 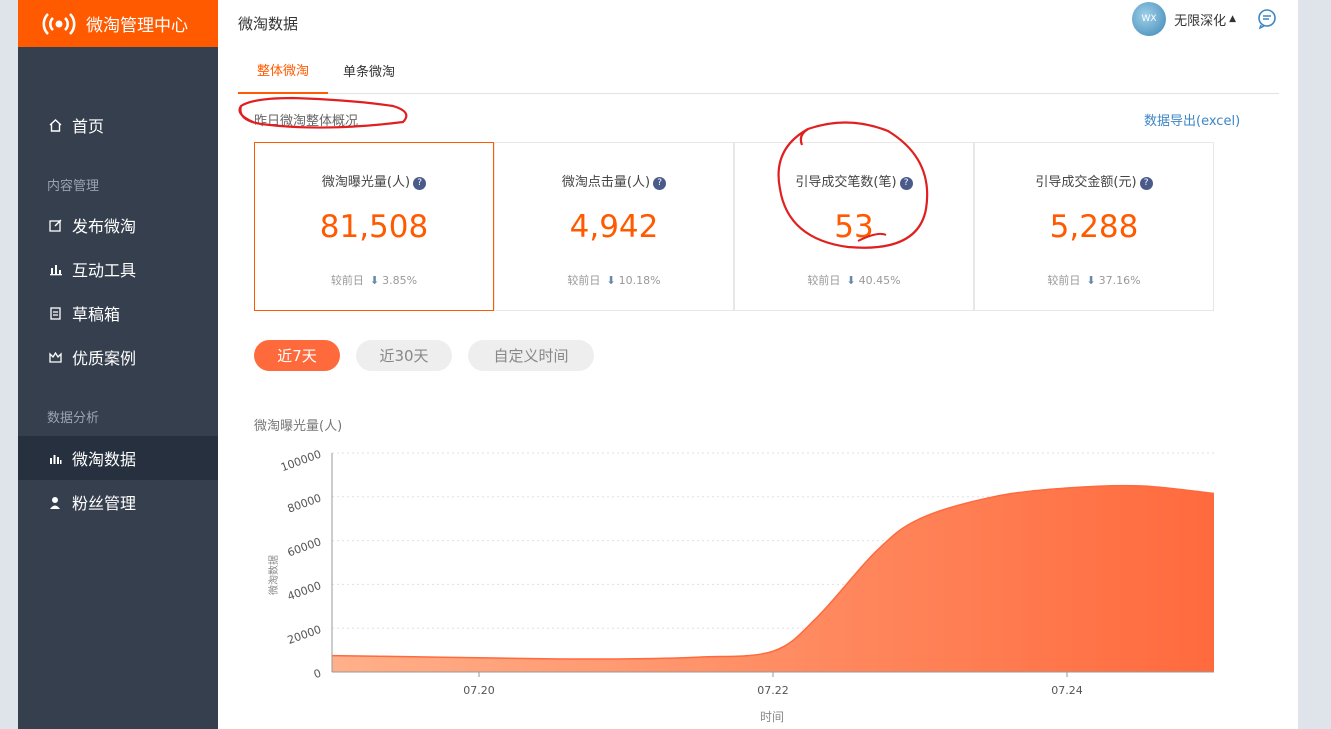 I want to click on compare-value: 10.18%, so click(x=639, y=280).